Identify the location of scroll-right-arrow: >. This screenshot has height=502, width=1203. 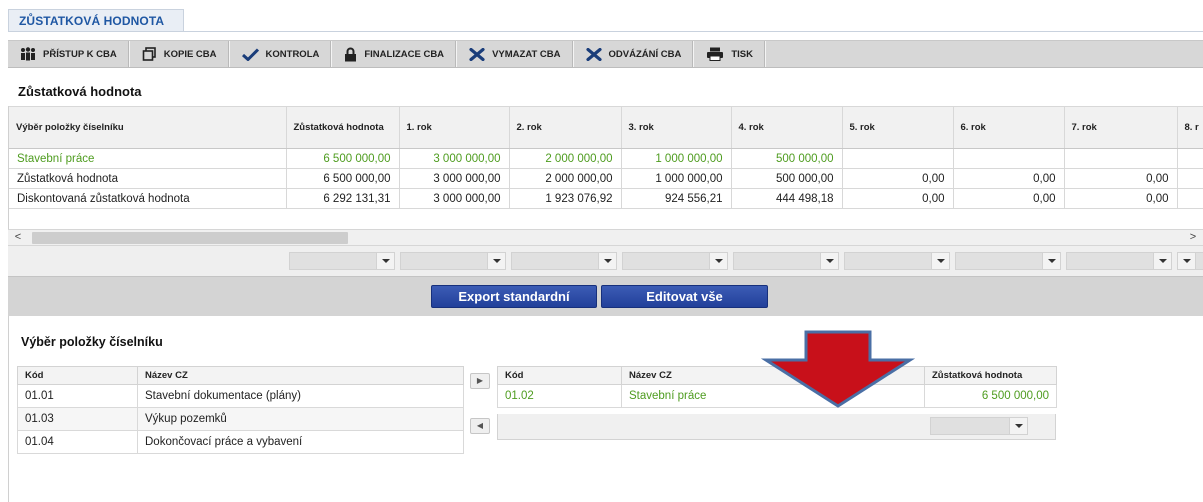
(1193, 237).